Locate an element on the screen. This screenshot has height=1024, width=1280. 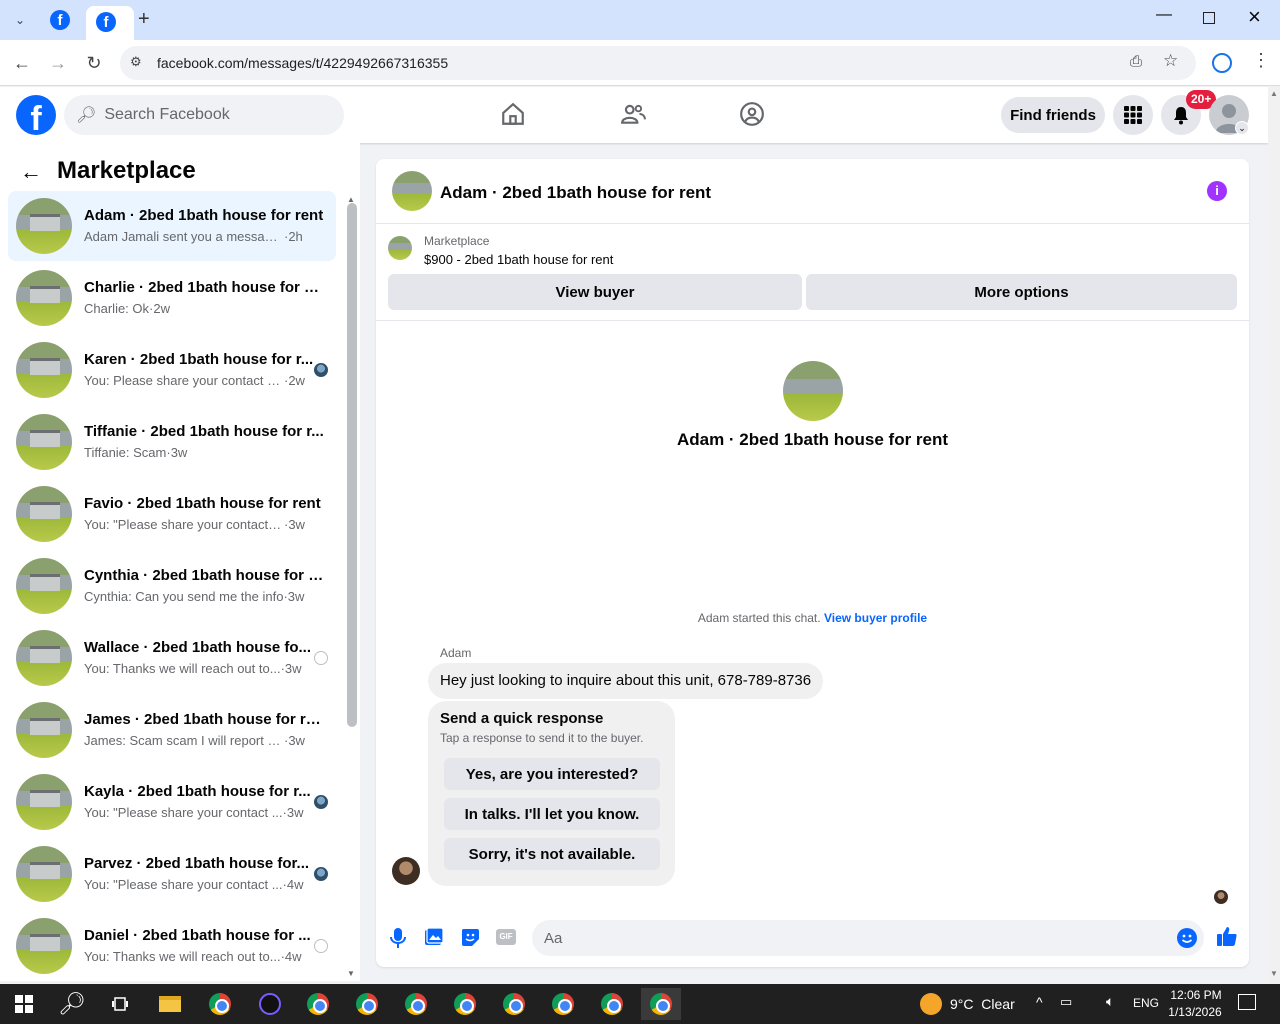
friends-icon is located at coordinates (633, 114).